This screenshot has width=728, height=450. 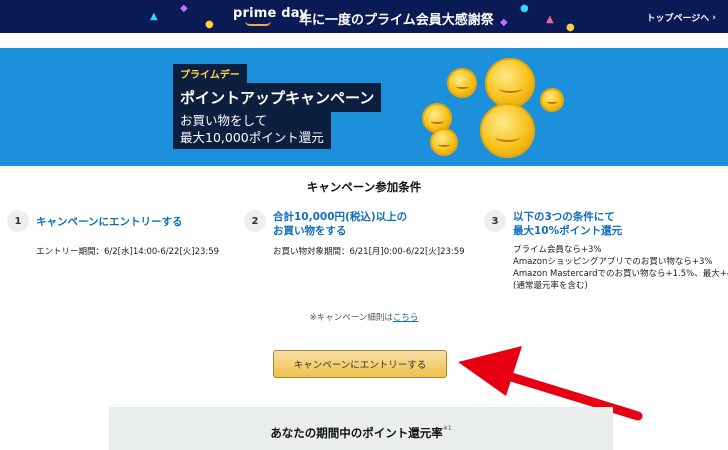 I want to click on top-page-link-label: トップページへ, so click(x=678, y=19).